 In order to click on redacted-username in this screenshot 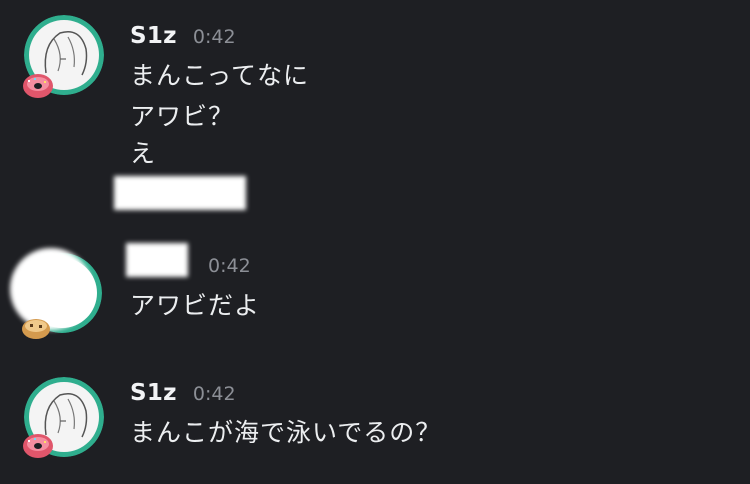, I will do `click(157, 260)`.